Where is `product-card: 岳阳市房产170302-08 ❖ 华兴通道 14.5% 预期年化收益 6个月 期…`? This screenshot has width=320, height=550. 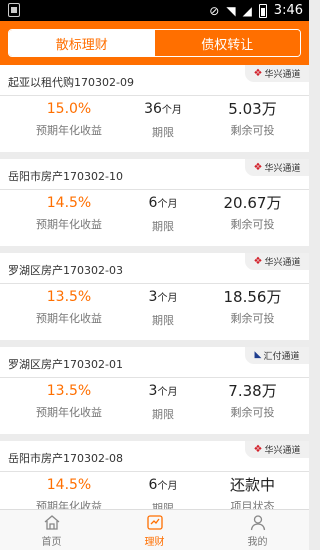
product-card: 岳阳市房产170302-08 ❖ 华兴通道 14.5% 预期年化收益 6个月 期… is located at coordinates (154, 475).